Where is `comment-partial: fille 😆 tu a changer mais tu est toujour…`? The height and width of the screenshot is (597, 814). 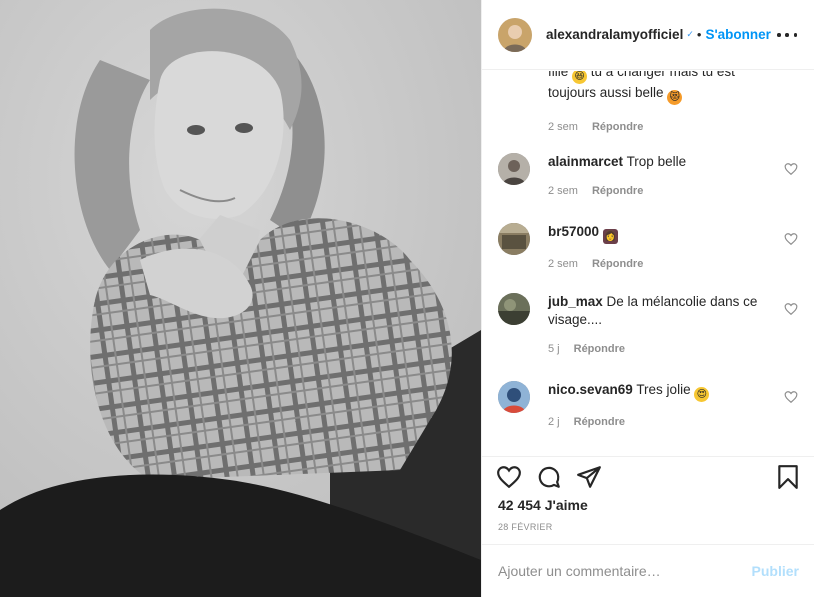
comment-partial: fille 😆 tu a changer mais tu est toujour… is located at coordinates (663, 102).